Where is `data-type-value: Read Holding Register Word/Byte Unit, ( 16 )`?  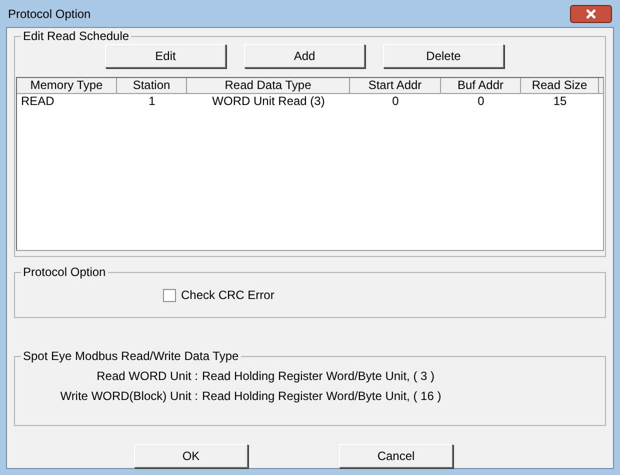
data-type-value: Read Holding Register Word/Byte Unit, ( 16 ) is located at coordinates (322, 396).